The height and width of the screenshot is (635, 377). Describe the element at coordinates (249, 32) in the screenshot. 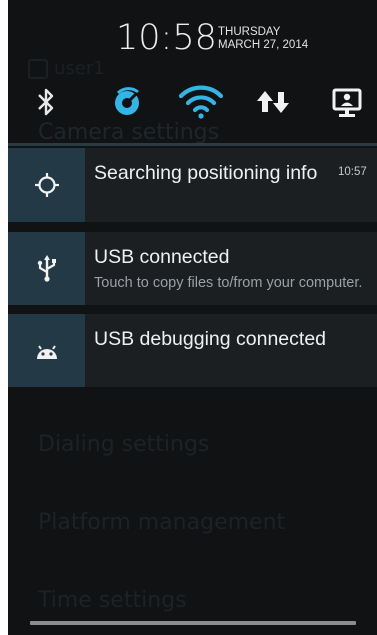

I see `clock-day-label: THURSDAY` at that location.